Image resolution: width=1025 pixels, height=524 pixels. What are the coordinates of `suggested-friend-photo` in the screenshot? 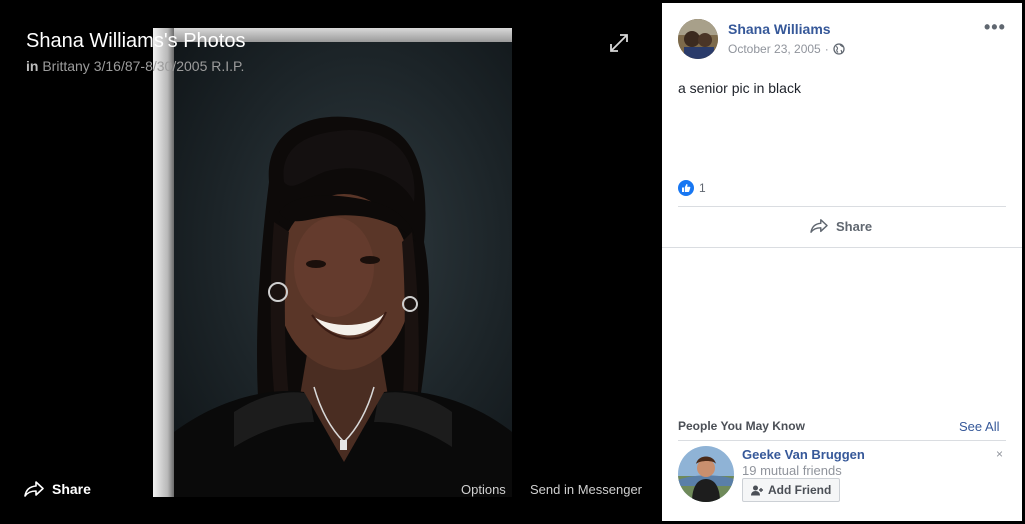 It's located at (706, 474).